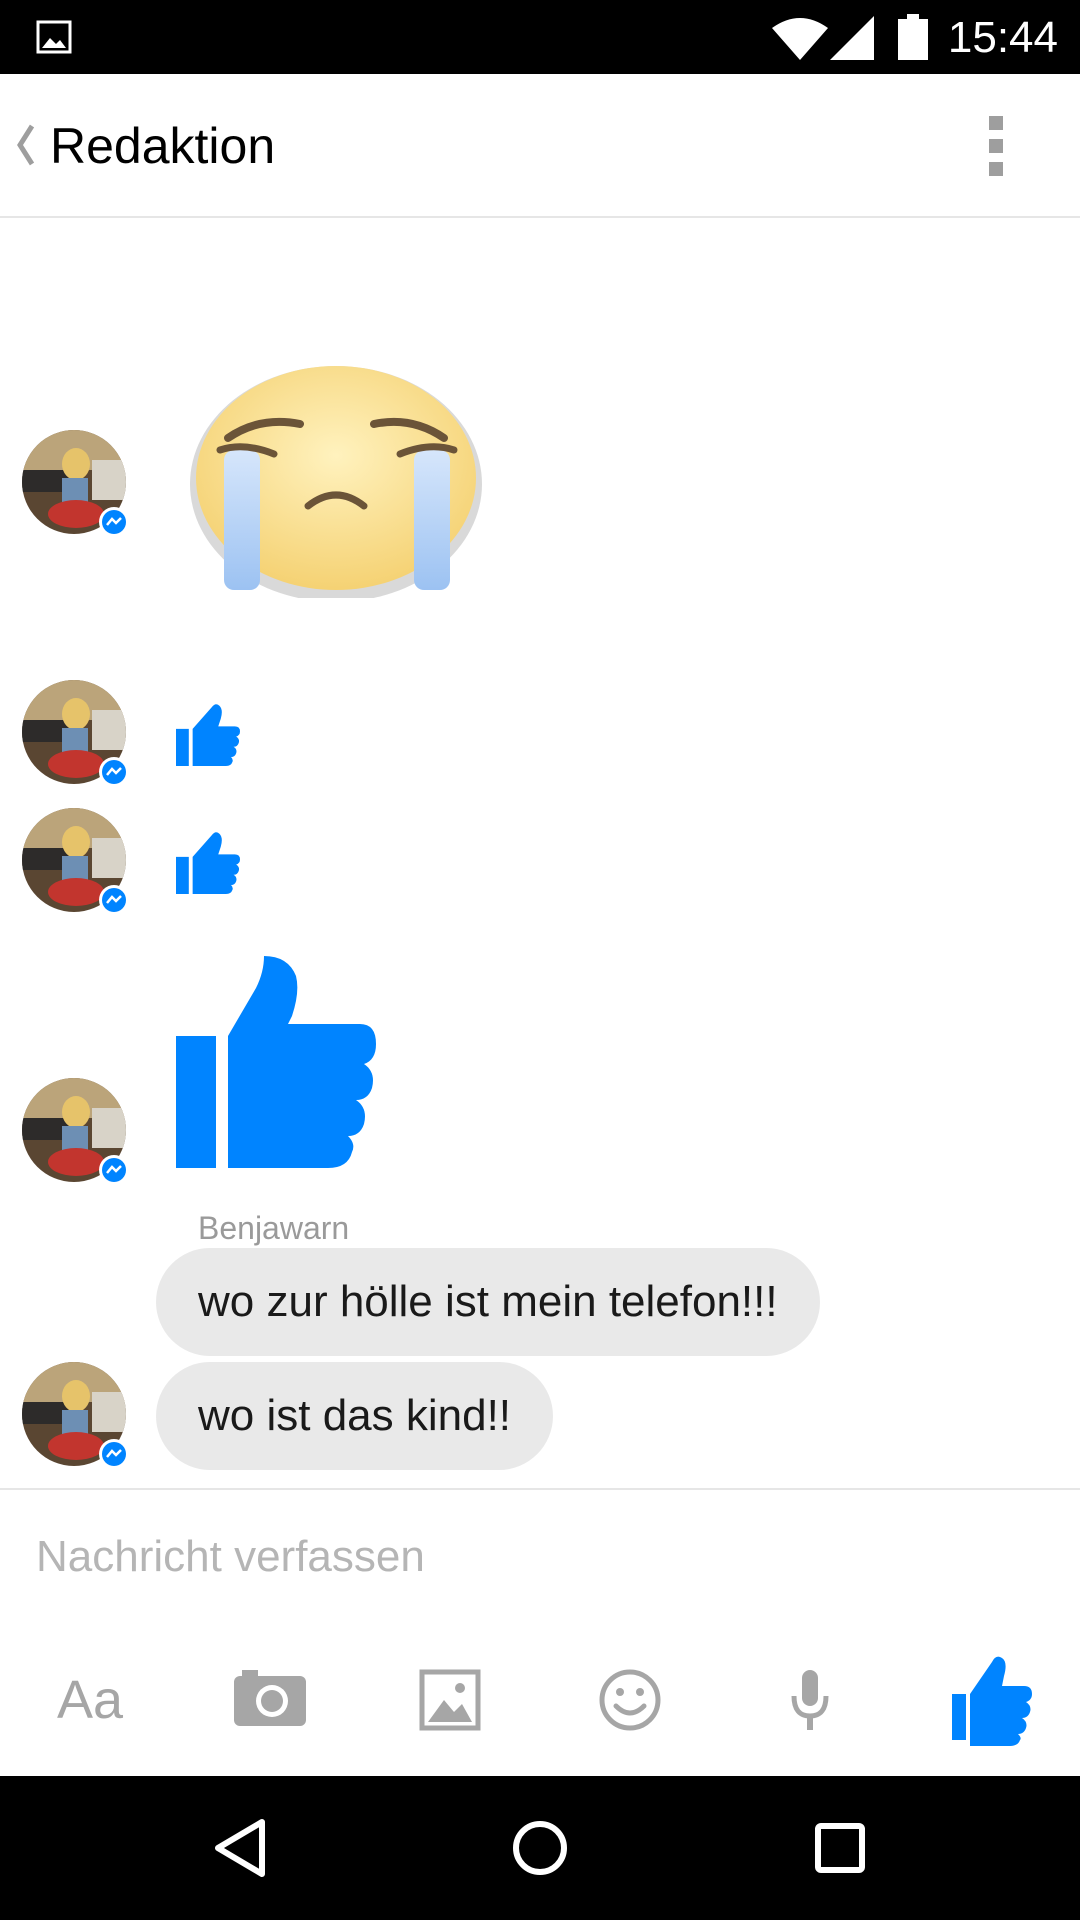  I want to click on emoji-icon, so click(630, 1700).